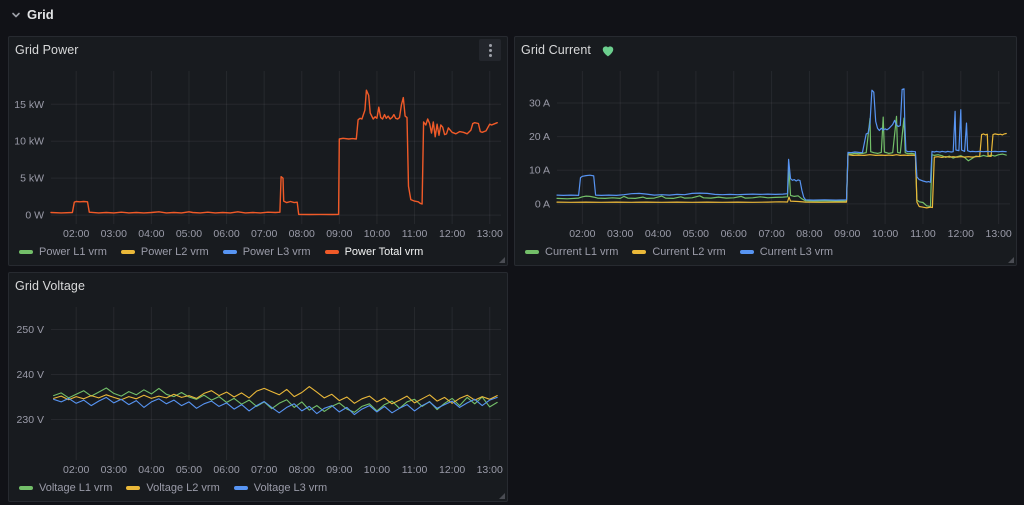  I want to click on legend-label: Current L3 vrm, so click(796, 252).